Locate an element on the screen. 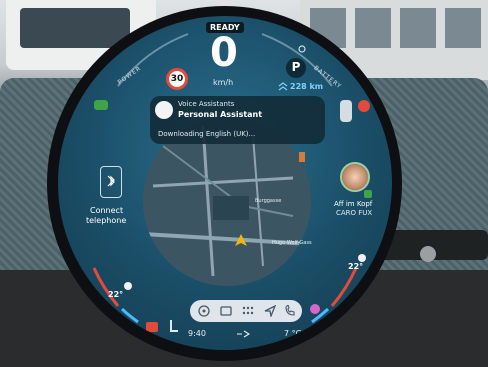  bottom-menu-bar is located at coordinates (246, 311).